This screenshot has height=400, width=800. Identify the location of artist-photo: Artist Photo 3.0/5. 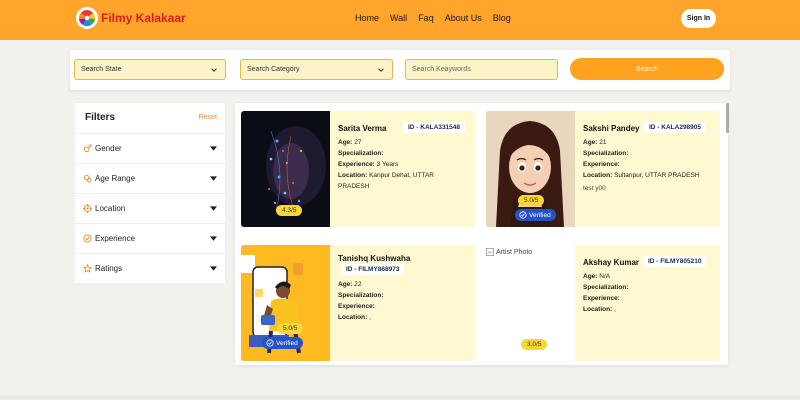
(530, 303).